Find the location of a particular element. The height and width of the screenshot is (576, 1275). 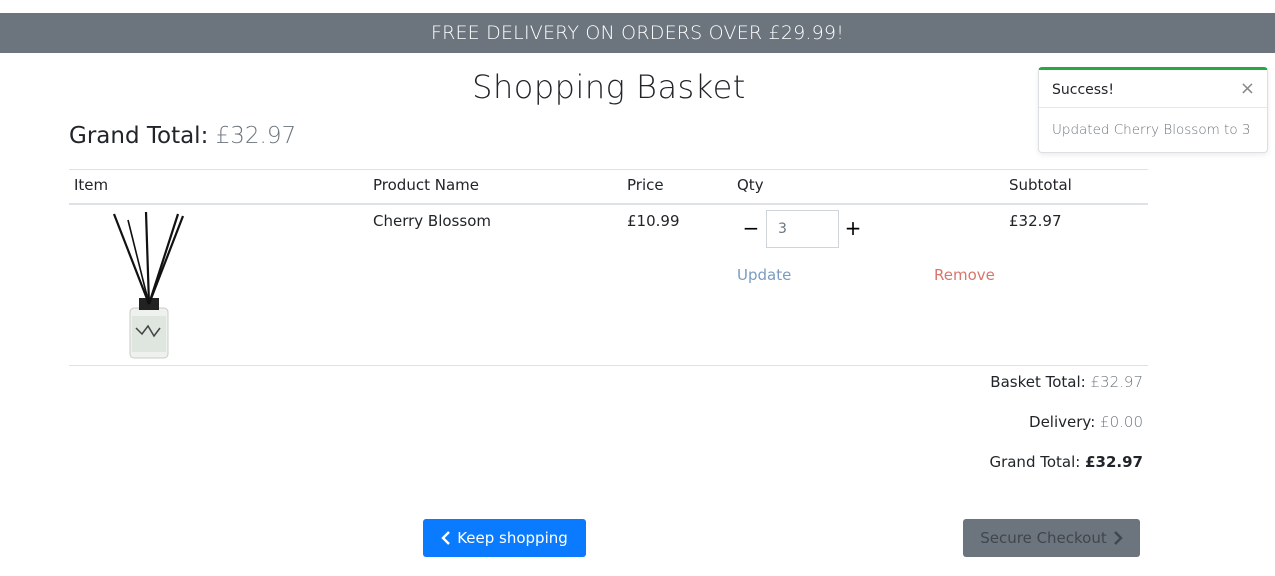

keep-shopping-label: Keep shopping is located at coordinates (512, 538).